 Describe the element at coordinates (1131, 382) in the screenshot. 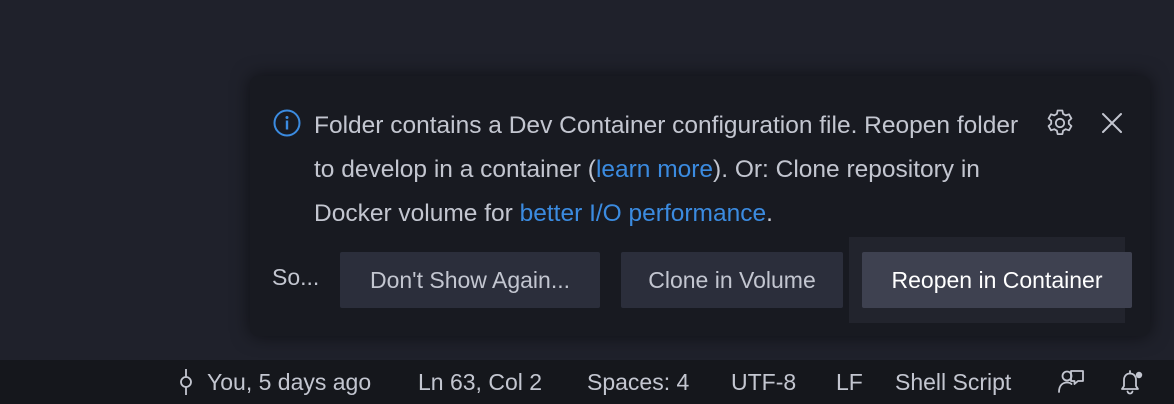

I see `bell-icon` at that location.